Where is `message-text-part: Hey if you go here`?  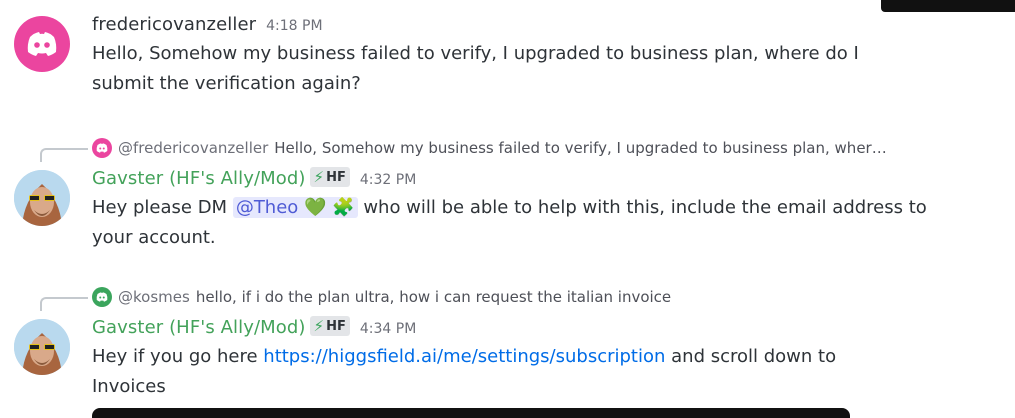 message-text-part: Hey if you go here is located at coordinates (178, 356).